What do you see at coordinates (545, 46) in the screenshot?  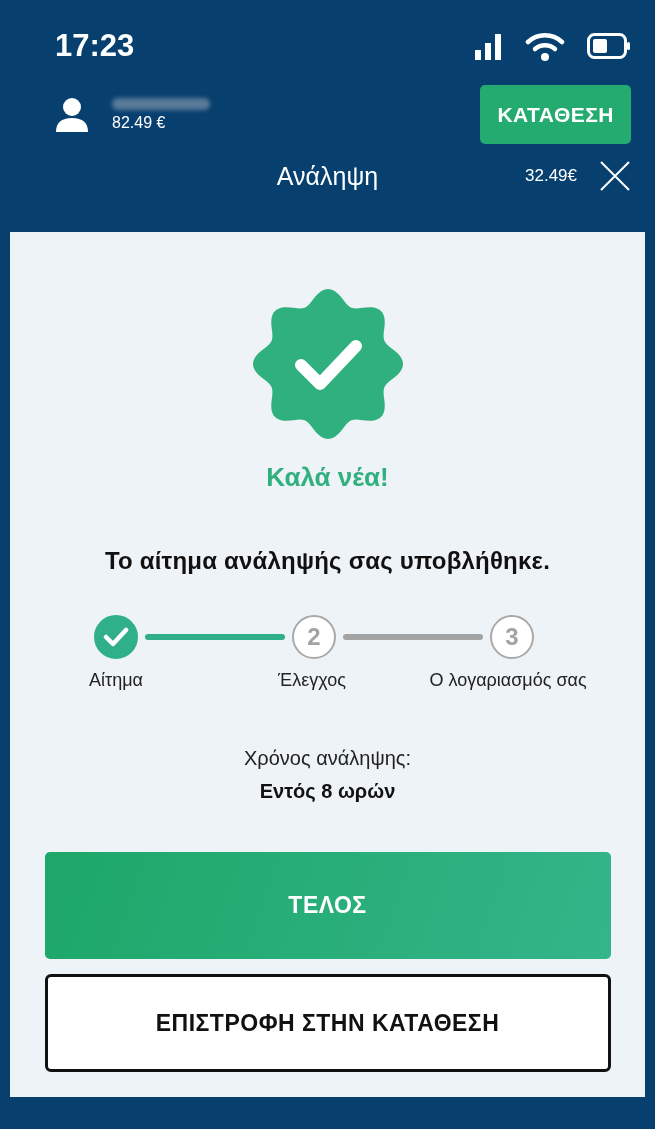 I see `wifi-icon` at bounding box center [545, 46].